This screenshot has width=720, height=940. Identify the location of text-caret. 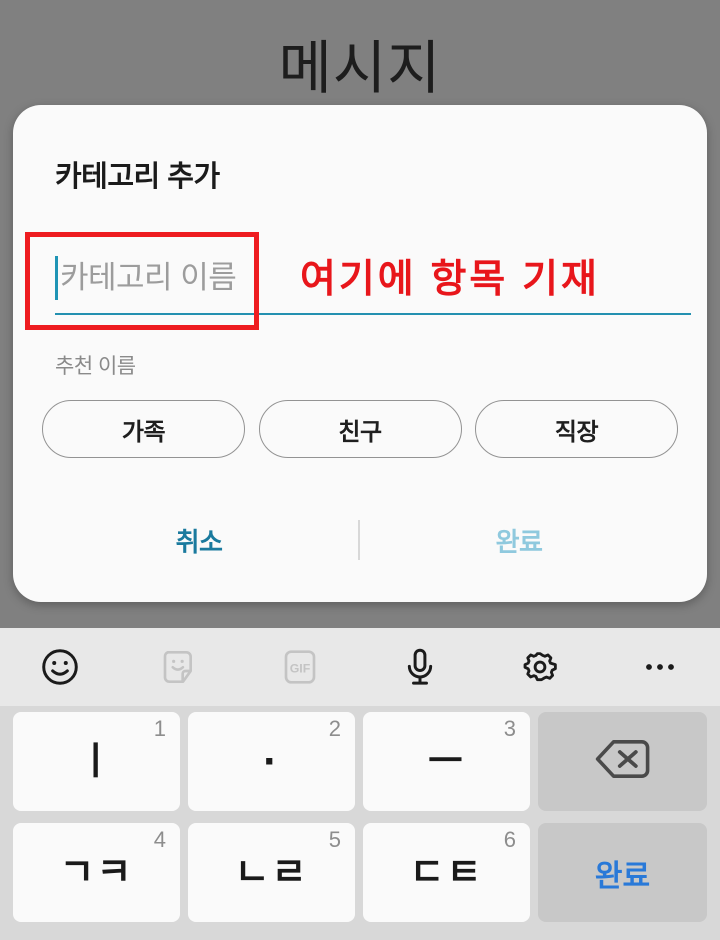
(56, 278).